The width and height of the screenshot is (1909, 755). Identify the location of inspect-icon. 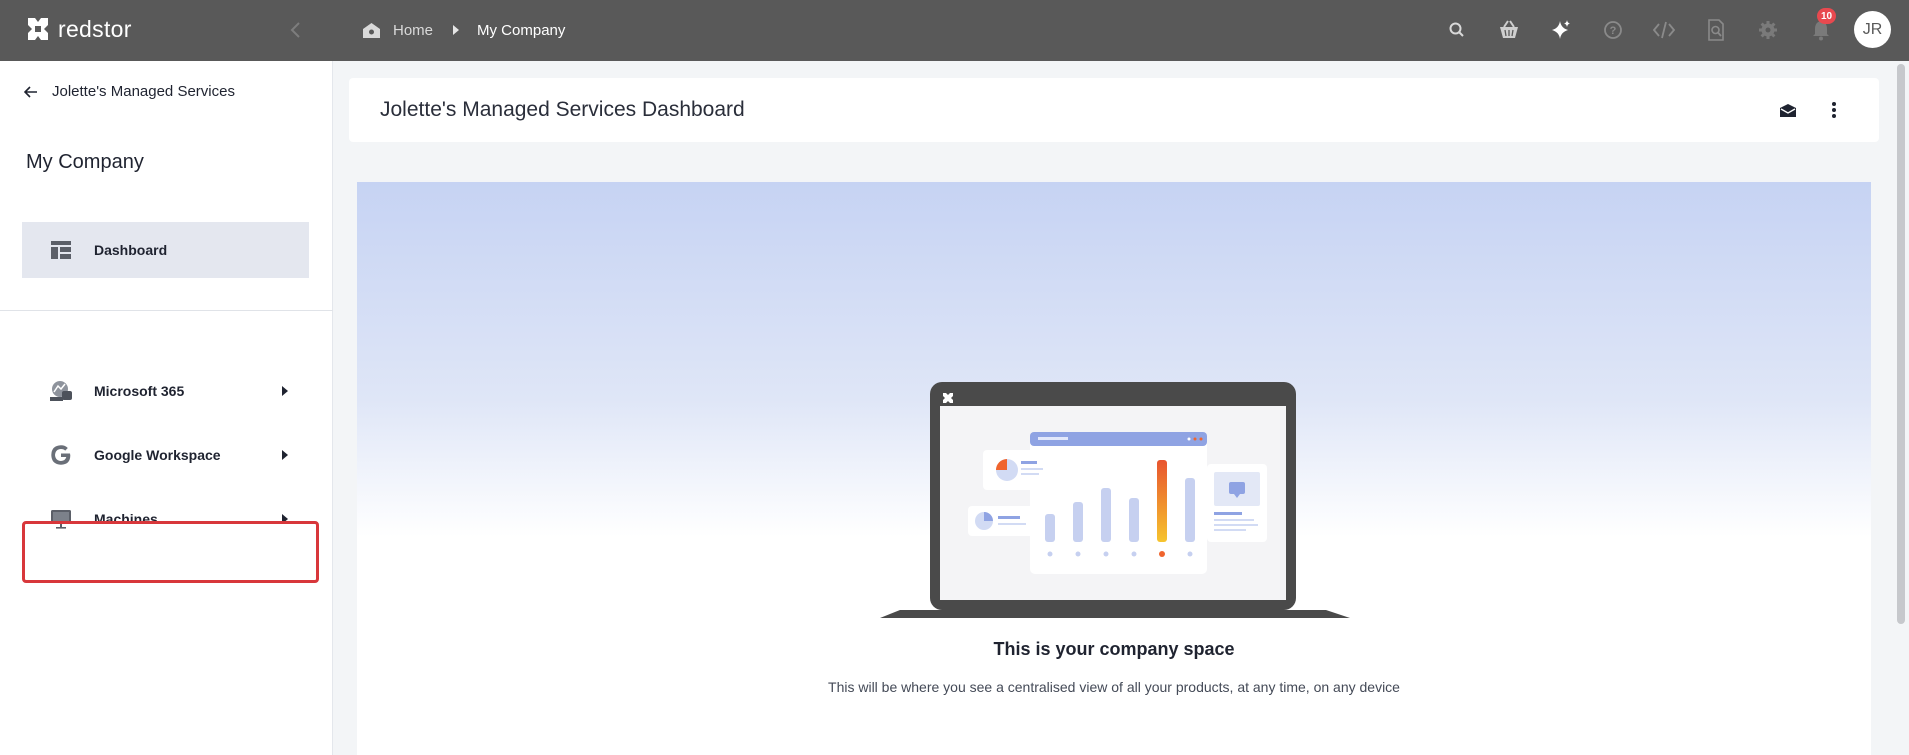
(1716, 30).